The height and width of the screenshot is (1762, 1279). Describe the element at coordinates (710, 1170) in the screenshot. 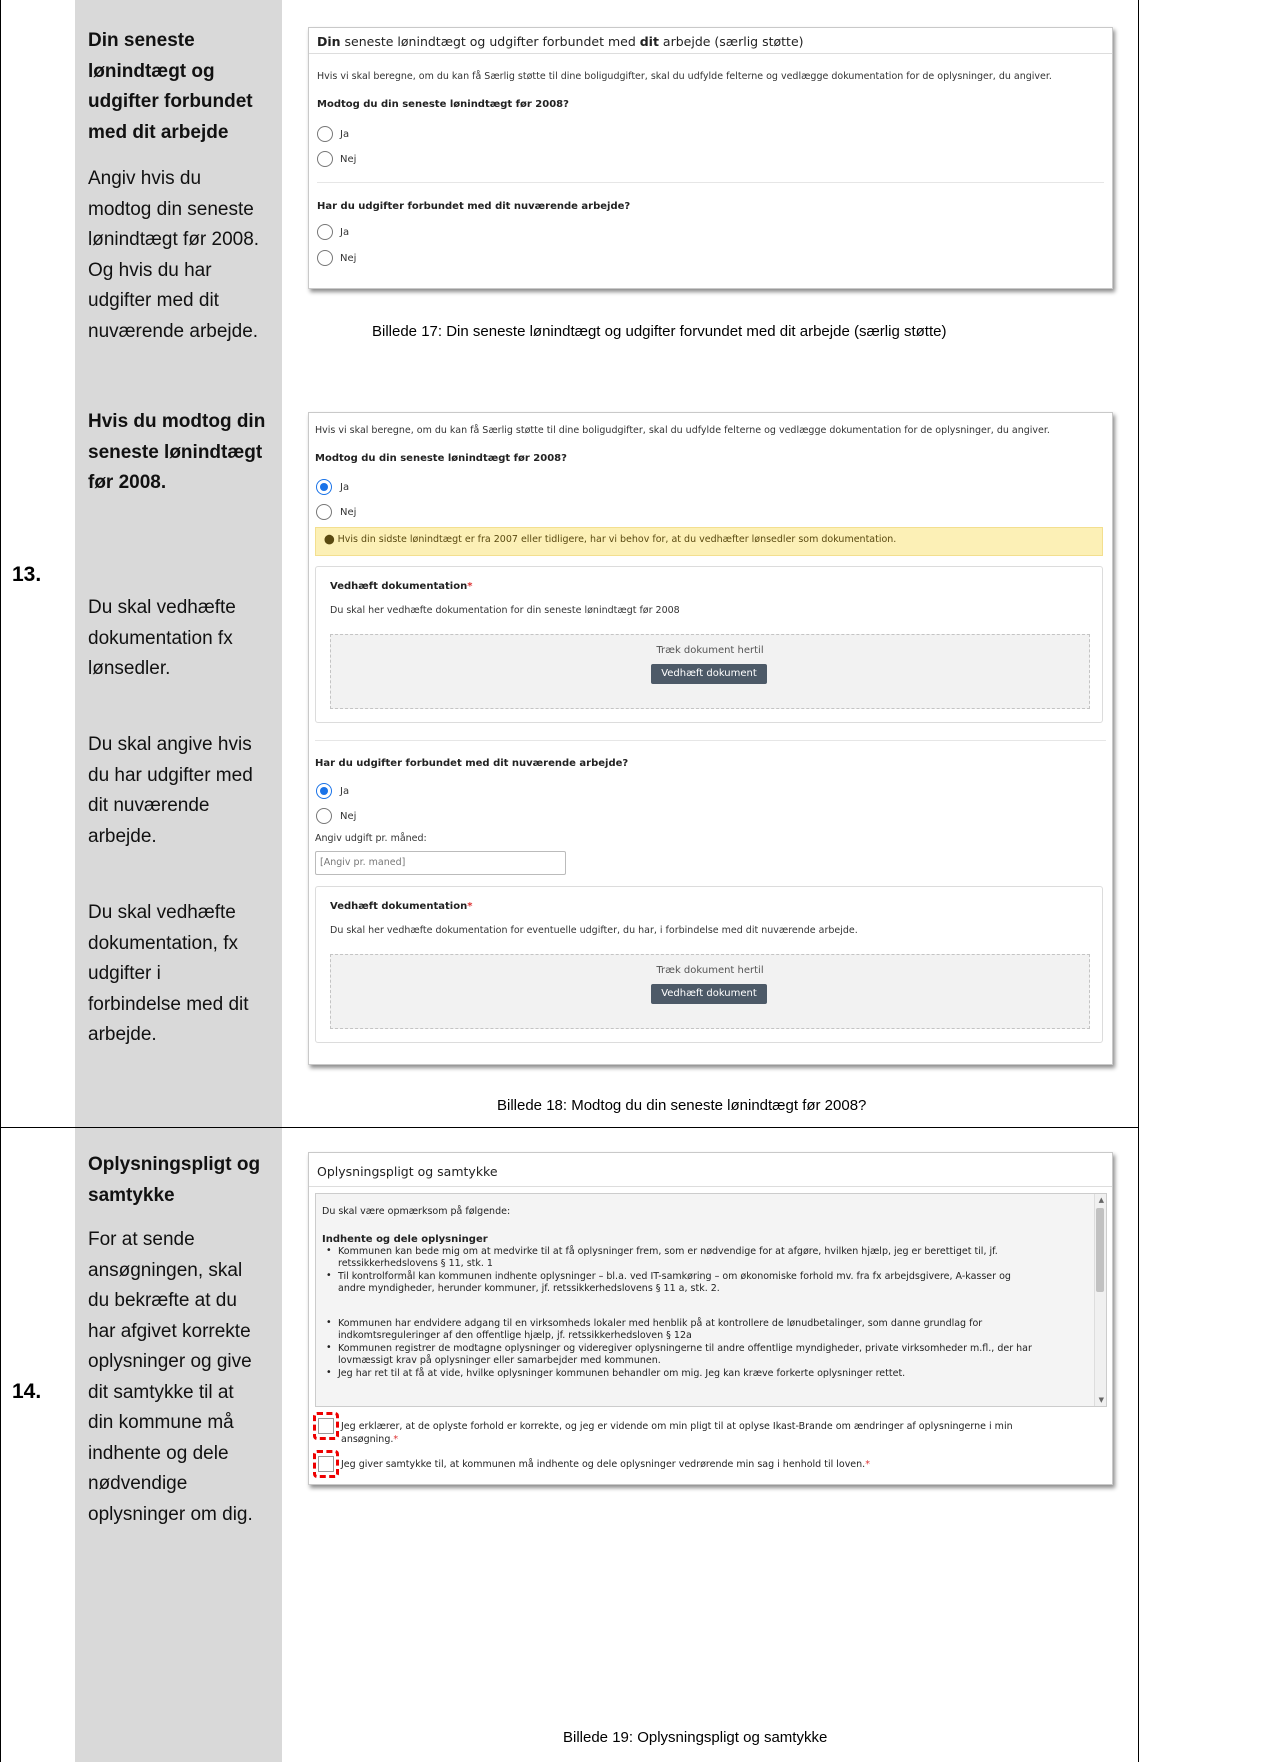

I see `panel-title: Oplysningspligt og samtykke` at that location.